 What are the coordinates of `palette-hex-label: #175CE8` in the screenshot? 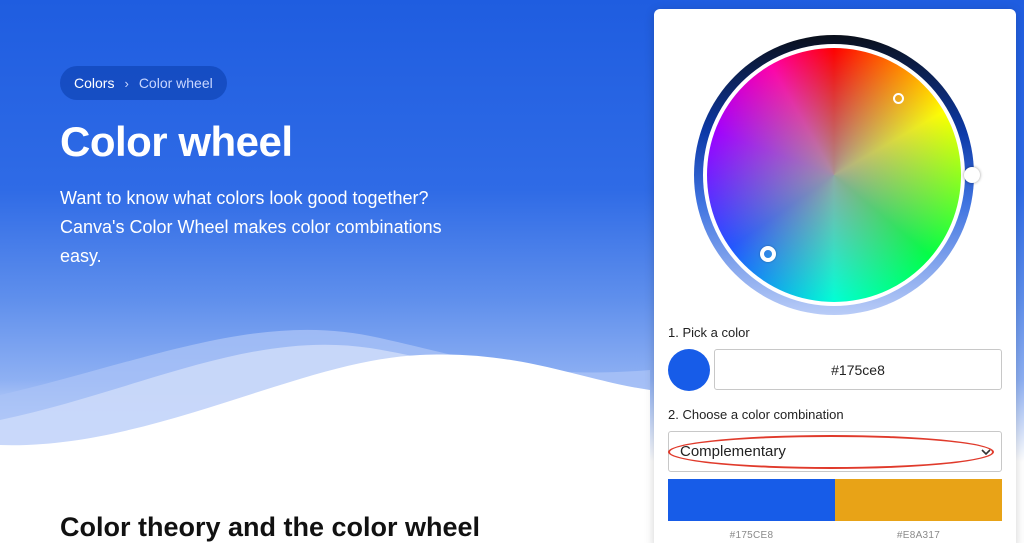 It's located at (751, 535).